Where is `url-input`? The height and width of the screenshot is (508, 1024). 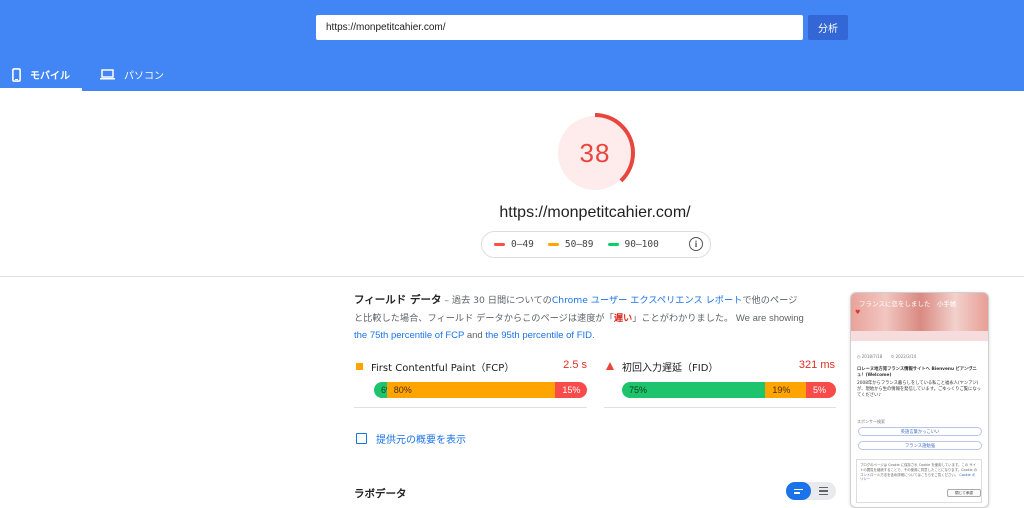
url-input is located at coordinates (559, 27).